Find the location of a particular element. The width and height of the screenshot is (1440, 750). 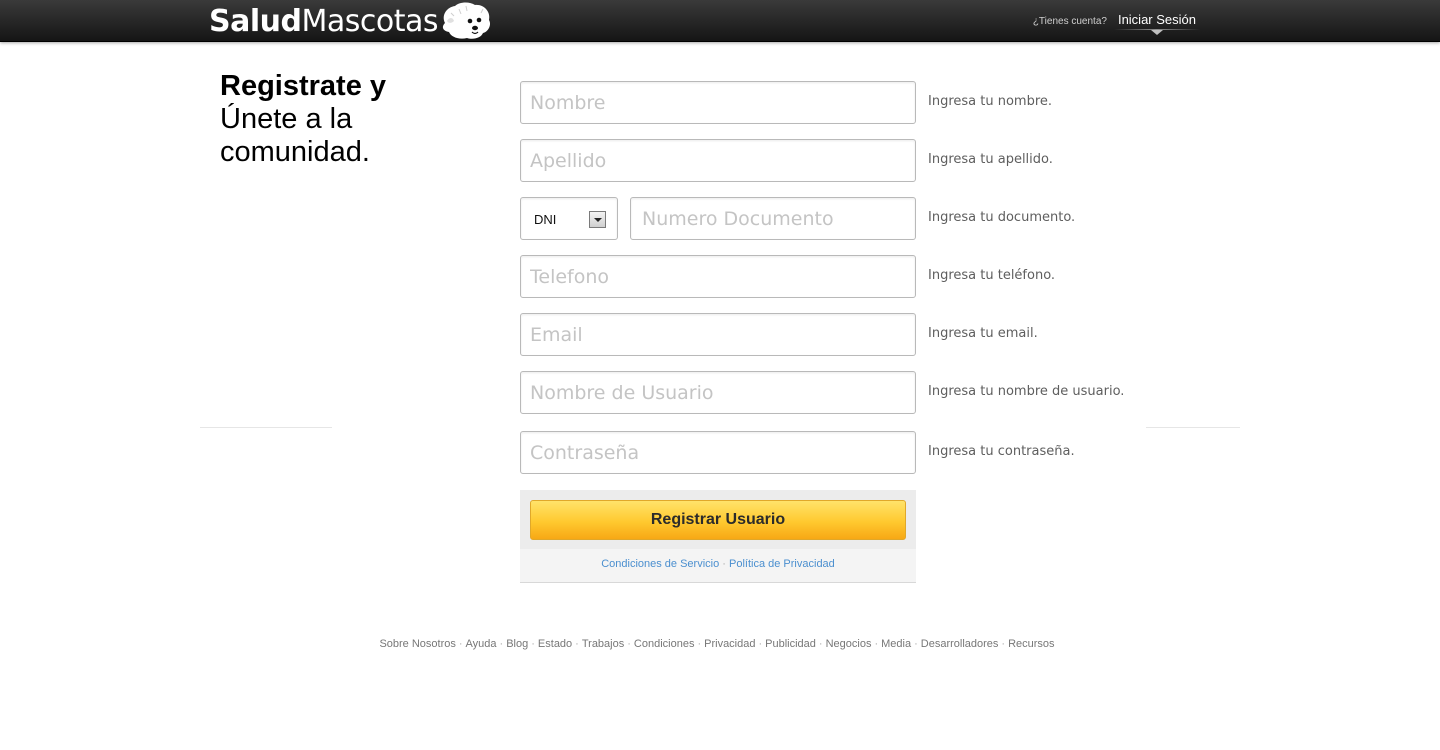

footer-link-publicidad: Publicidad is located at coordinates (790, 644).